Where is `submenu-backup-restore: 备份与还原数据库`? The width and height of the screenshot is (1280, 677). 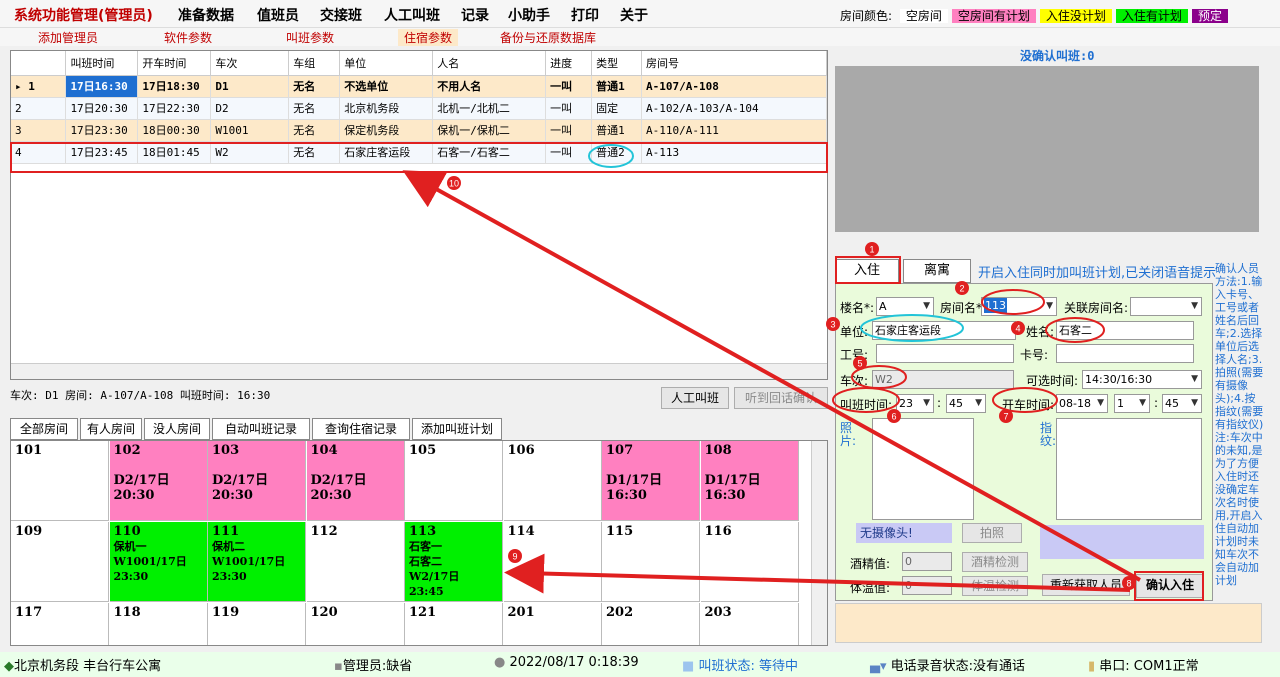
submenu-backup-restore: 备份与还原数据库 is located at coordinates (548, 37).